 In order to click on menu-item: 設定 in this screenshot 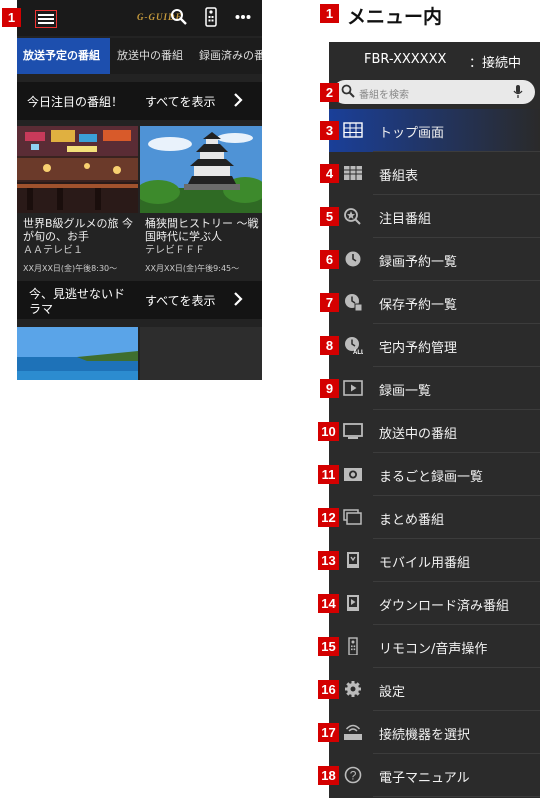, I will do `click(434, 689)`.